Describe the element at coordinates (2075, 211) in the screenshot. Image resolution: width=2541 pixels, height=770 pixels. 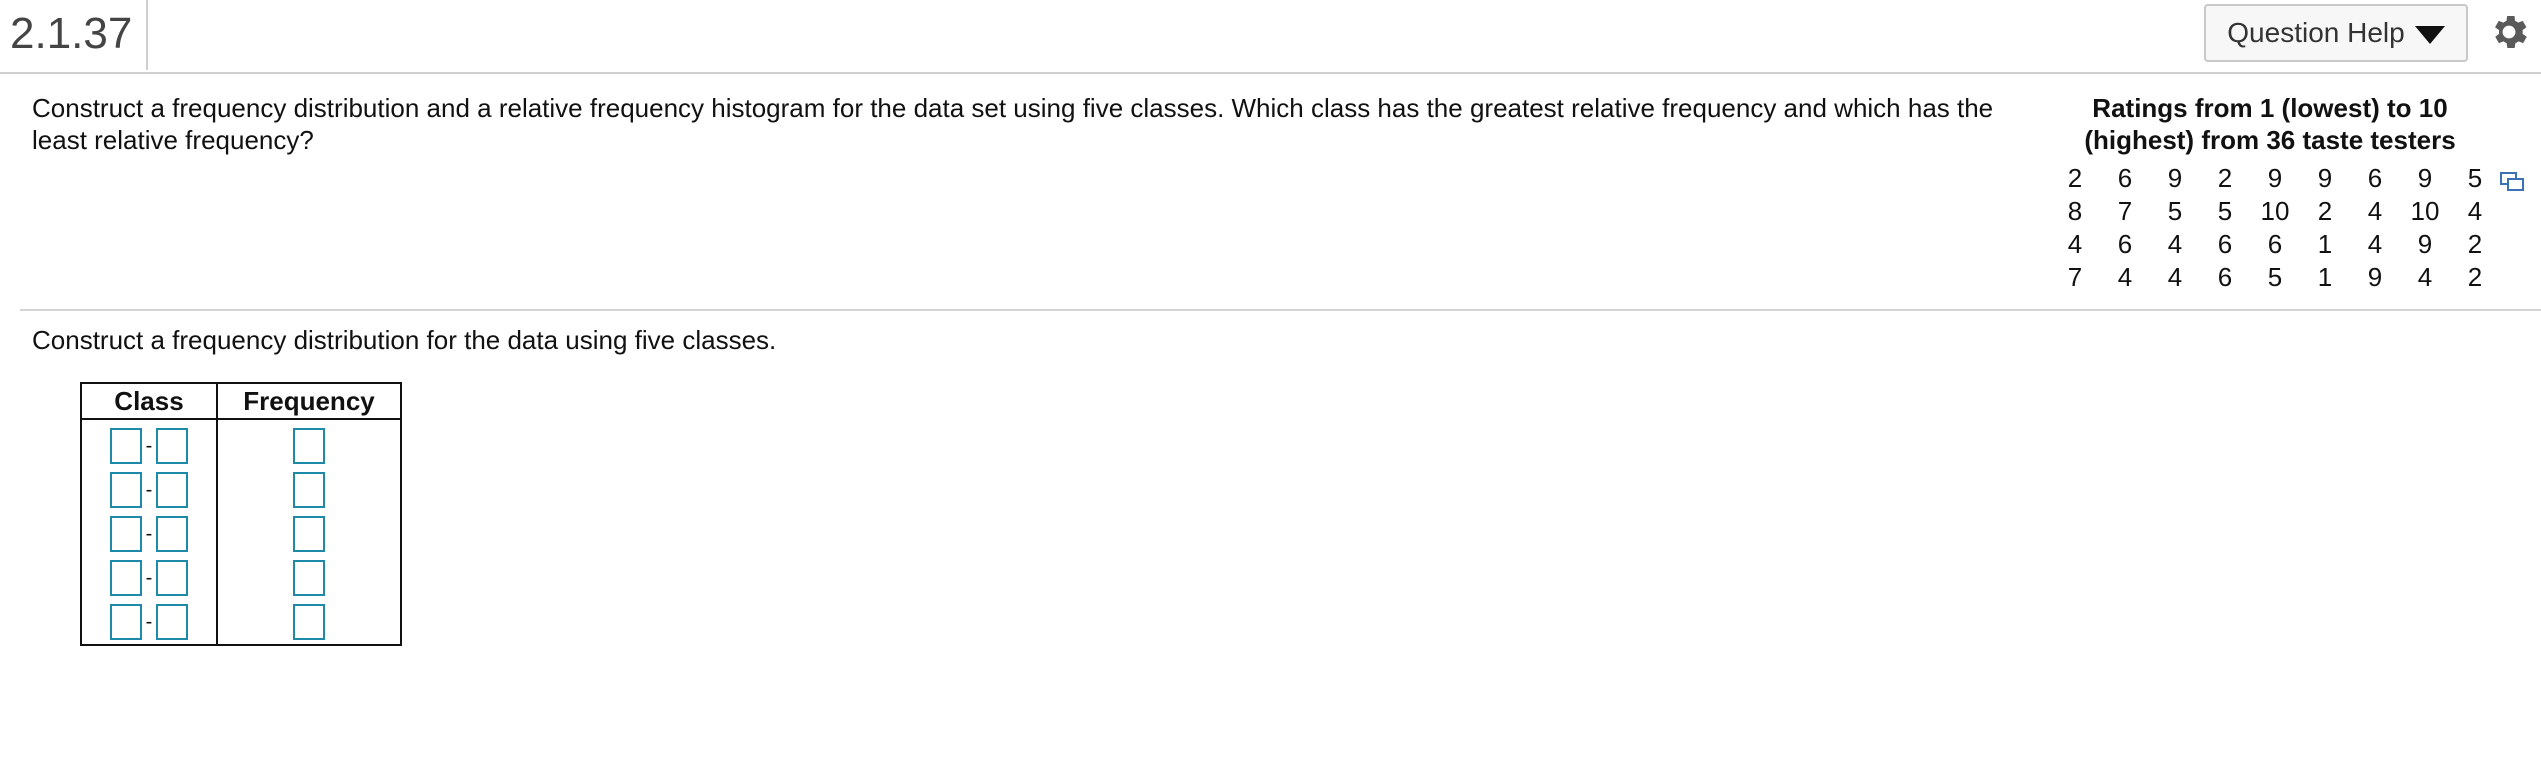
I see `data-cell: 8` at that location.